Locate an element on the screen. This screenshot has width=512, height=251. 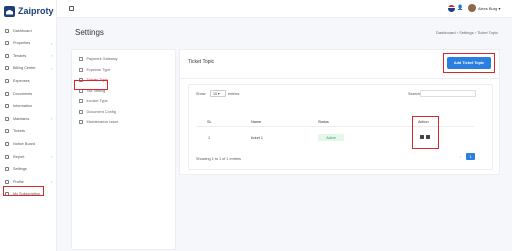
settings-item-label: Maintenance Issue is located at coordinates (102, 122).